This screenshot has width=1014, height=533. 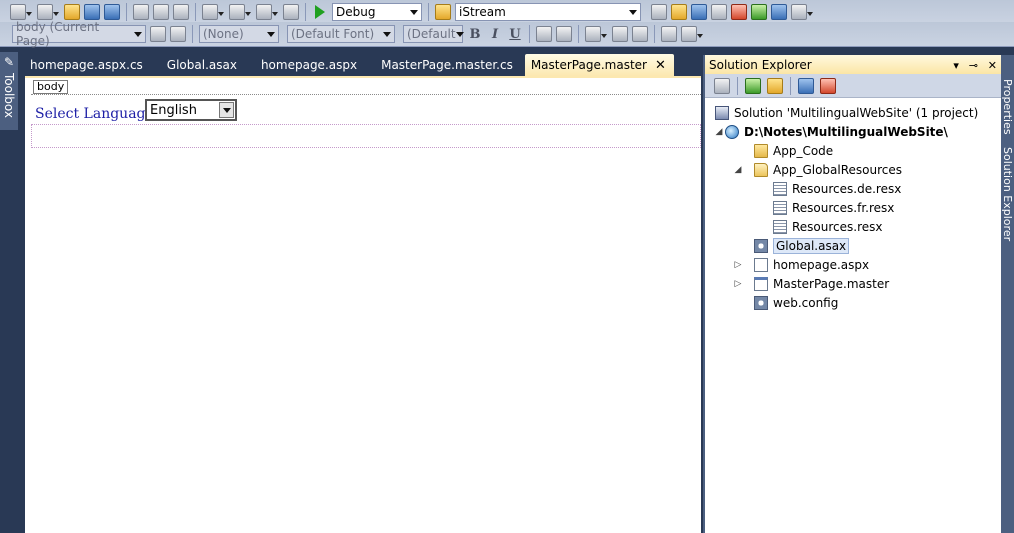 I want to click on folder-icon, so click(x=761, y=151).